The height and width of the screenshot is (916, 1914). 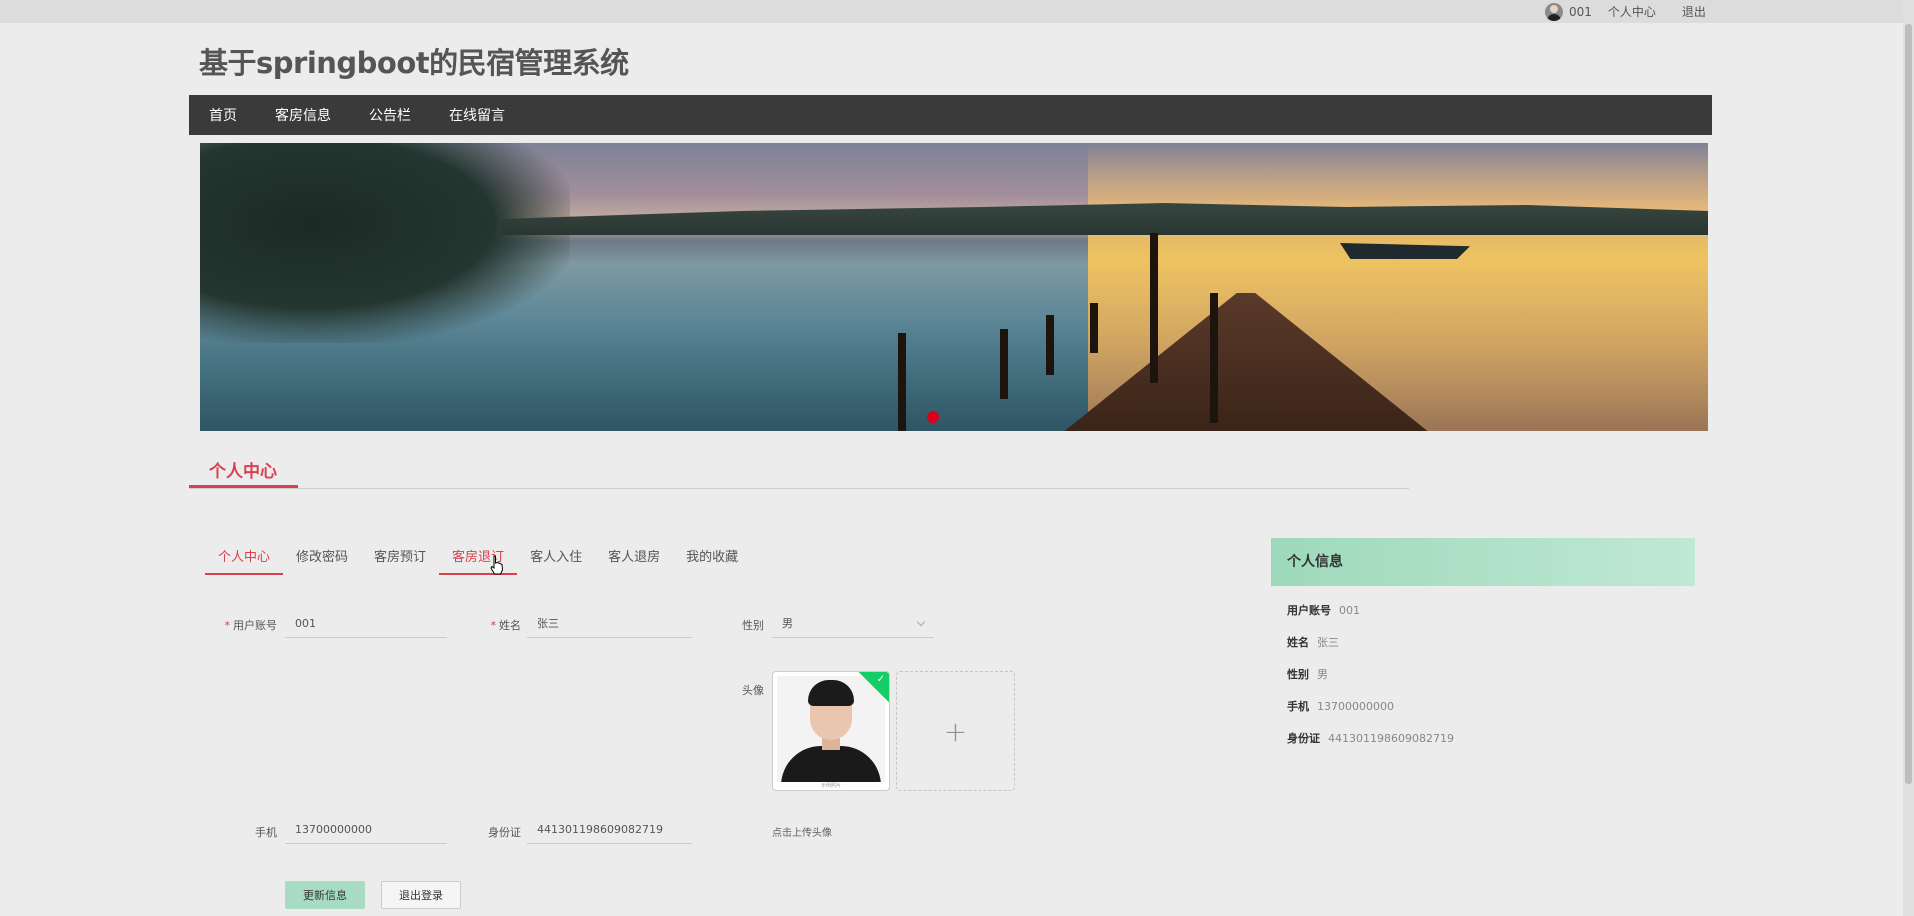 What do you see at coordinates (477, 115) in the screenshot?
I see `nav-item-messages: 在线留言` at bounding box center [477, 115].